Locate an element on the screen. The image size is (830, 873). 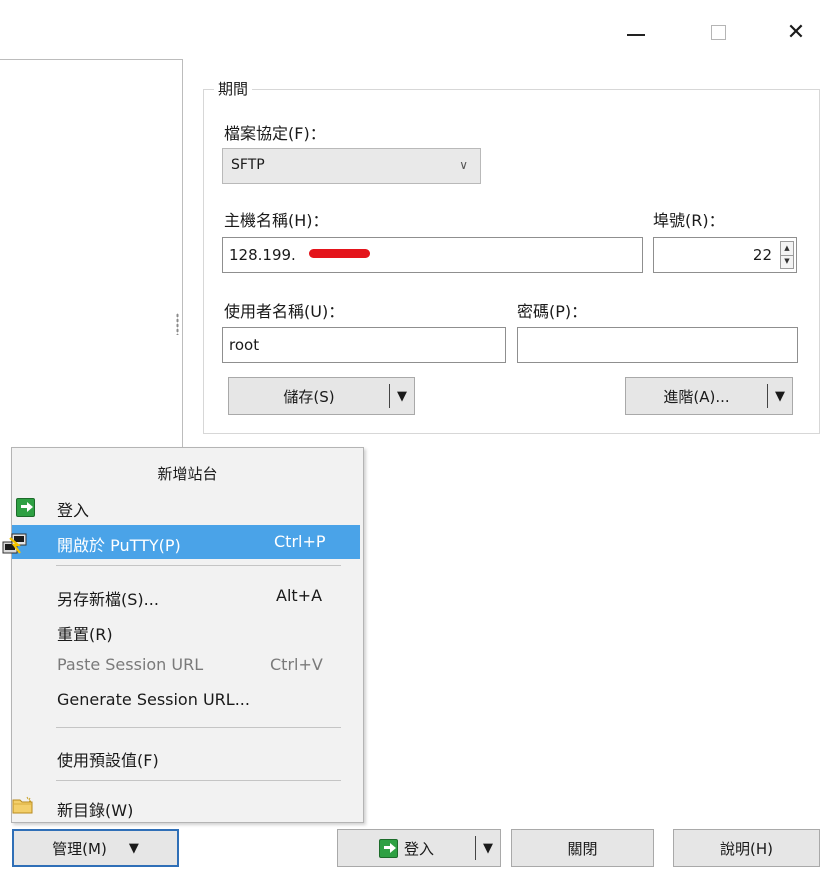
menu-item-reset: 重置(R) is located at coordinates (187, 631).